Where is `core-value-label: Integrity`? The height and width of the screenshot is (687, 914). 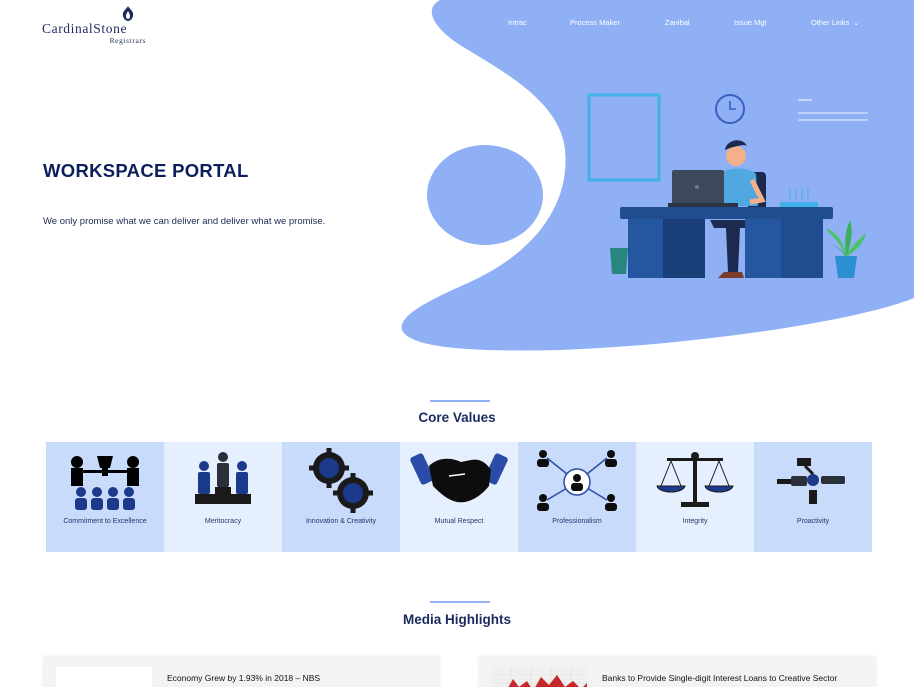
core-value-label: Integrity is located at coordinates (695, 521).